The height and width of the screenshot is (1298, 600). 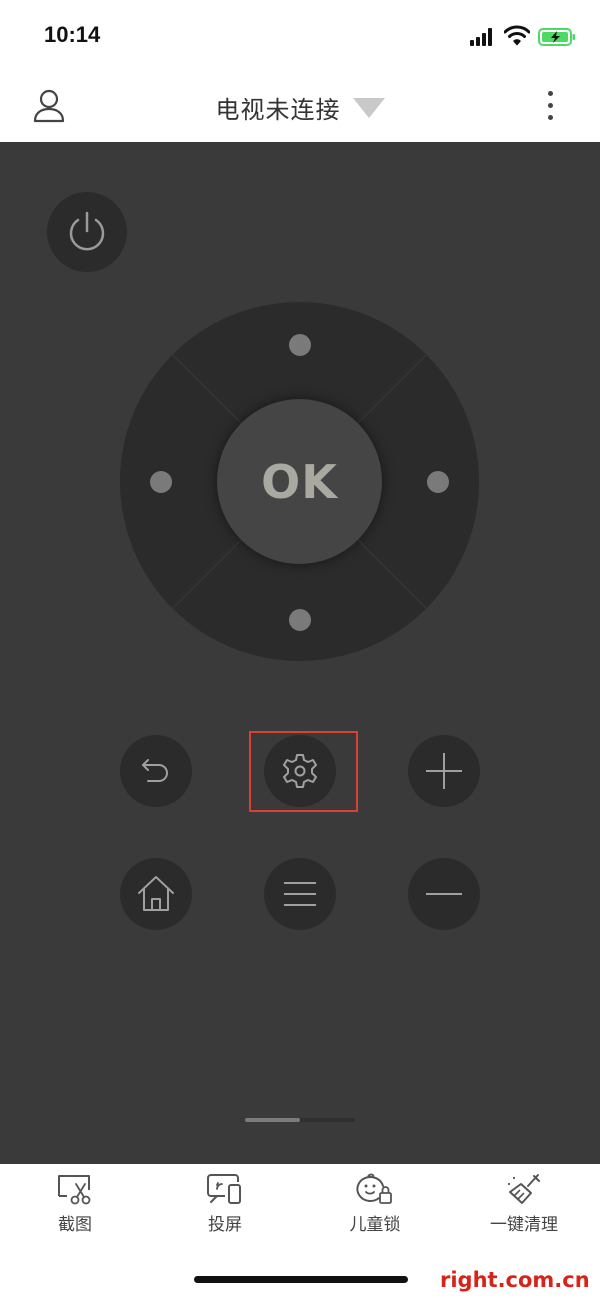 What do you see at coordinates (278, 110) in the screenshot?
I see `connection-status-title: 电视未连接` at bounding box center [278, 110].